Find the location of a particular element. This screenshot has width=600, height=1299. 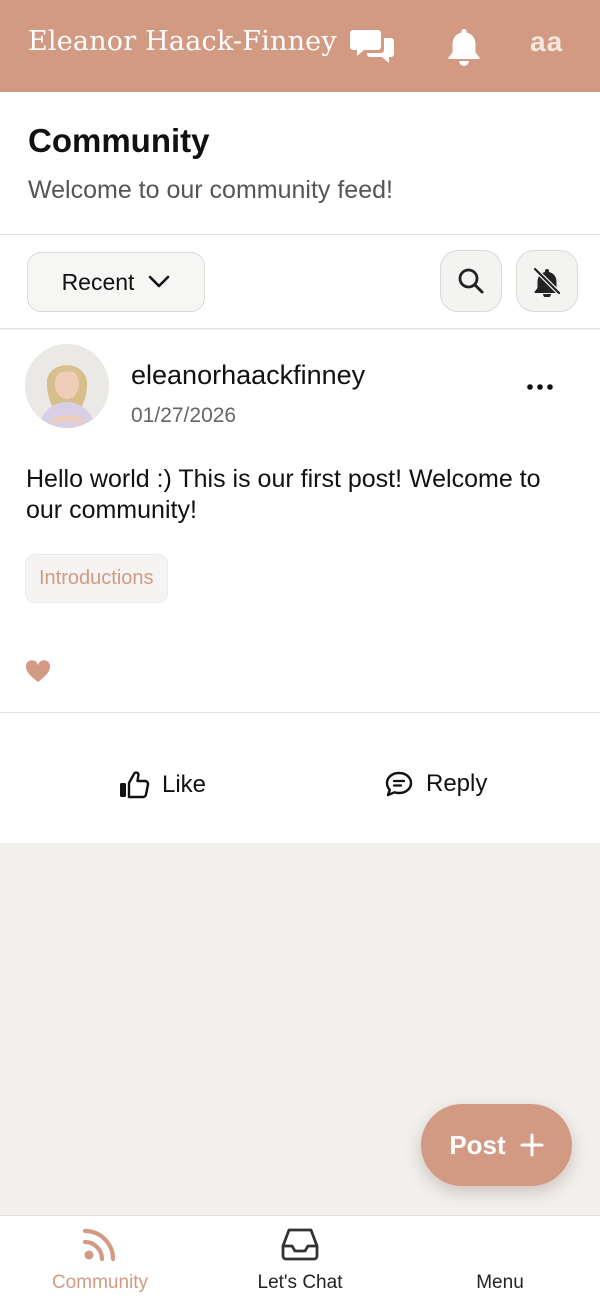

page-subtitle: Welcome to our community feed! is located at coordinates (210, 190).